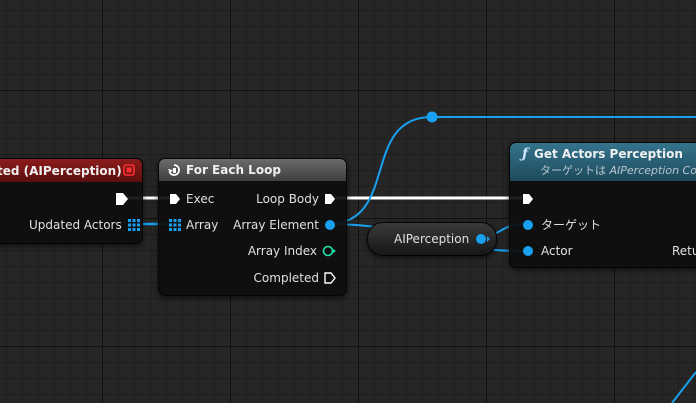  I want to click on event-pin-updated-actors: Updated Actors, so click(84, 225).